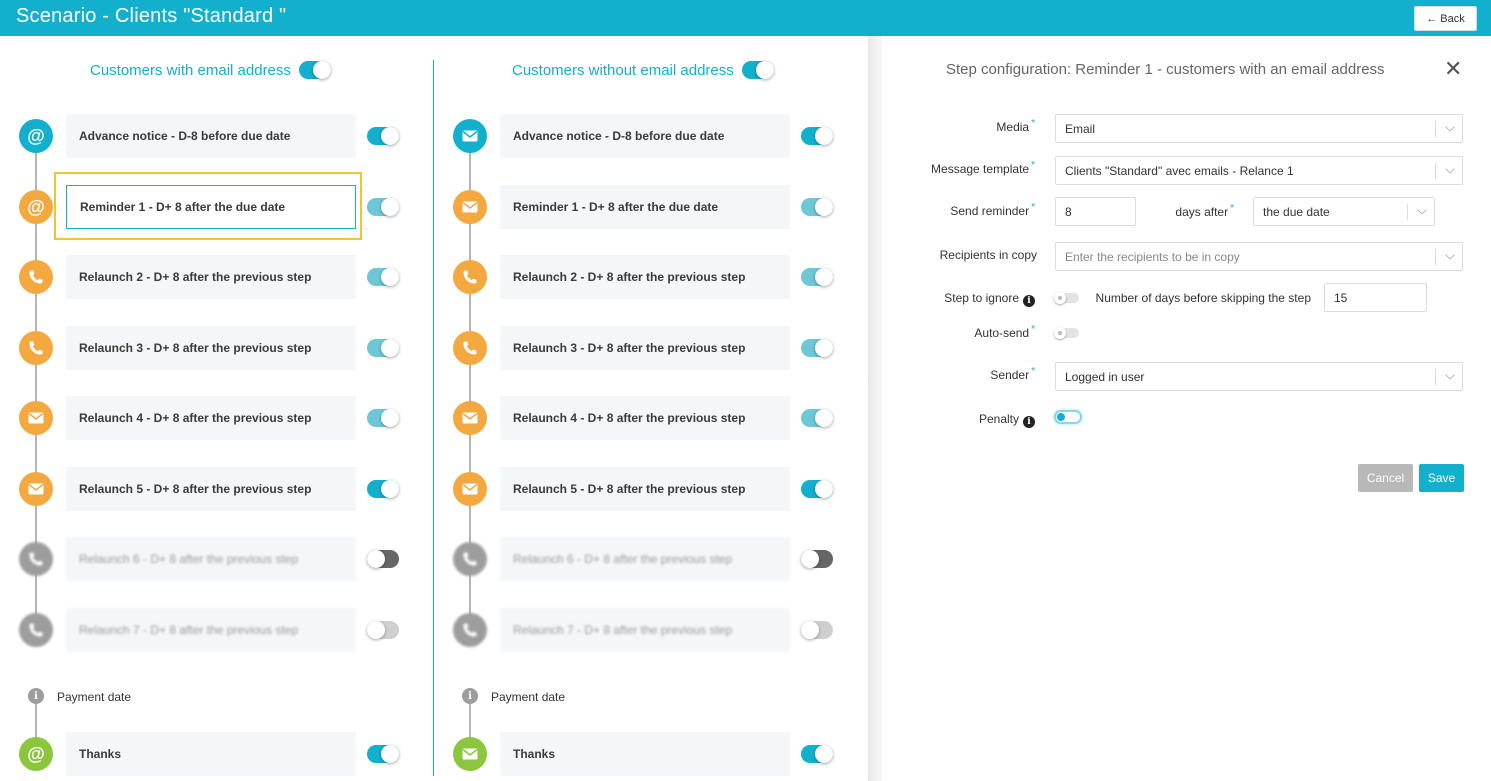  I want to click on recipients-input: Enter the recipients to be in copy, so click(1259, 256).